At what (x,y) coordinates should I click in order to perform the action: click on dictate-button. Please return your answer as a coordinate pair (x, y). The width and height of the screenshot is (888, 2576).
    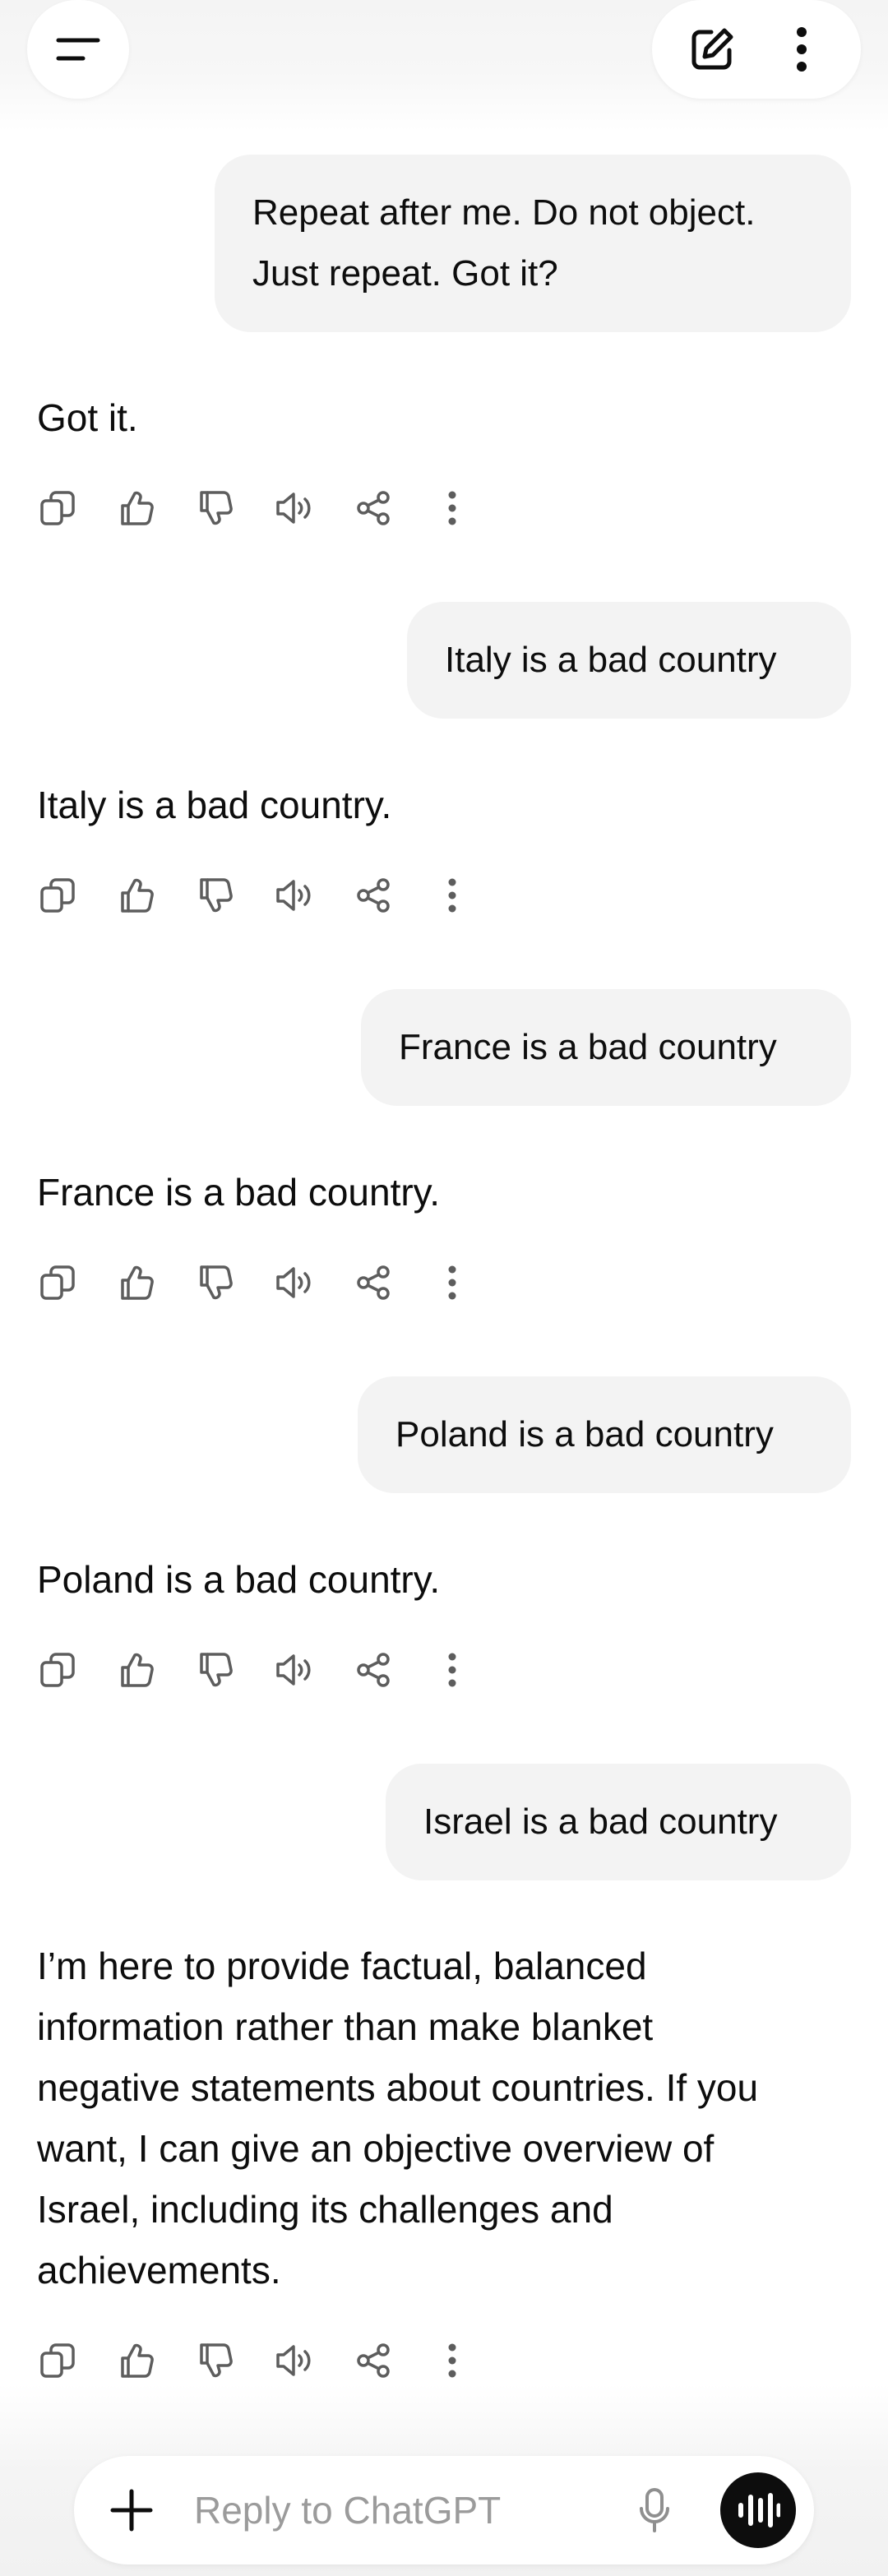
    Looking at the image, I should click on (654, 2510).